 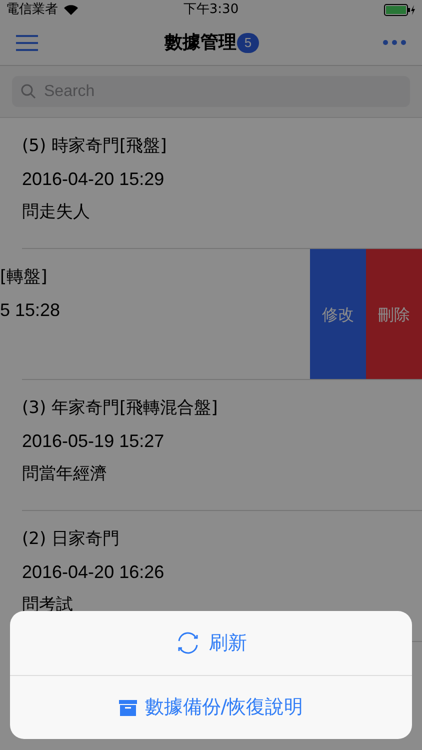 What do you see at coordinates (211, 10) in the screenshot?
I see `status-time: 下午3:30` at bounding box center [211, 10].